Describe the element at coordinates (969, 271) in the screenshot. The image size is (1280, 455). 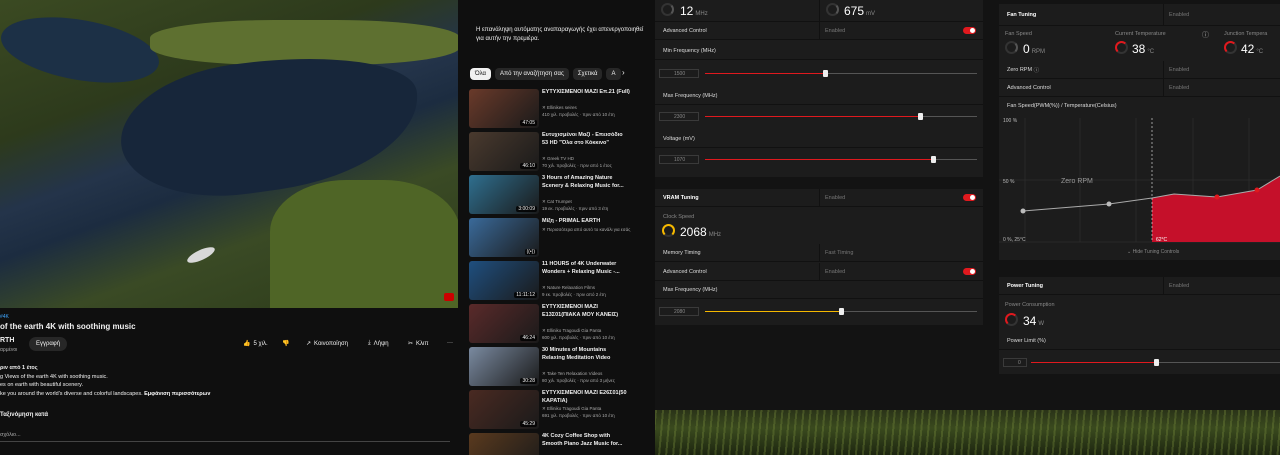
I see `vram-advanced-toggle` at that location.